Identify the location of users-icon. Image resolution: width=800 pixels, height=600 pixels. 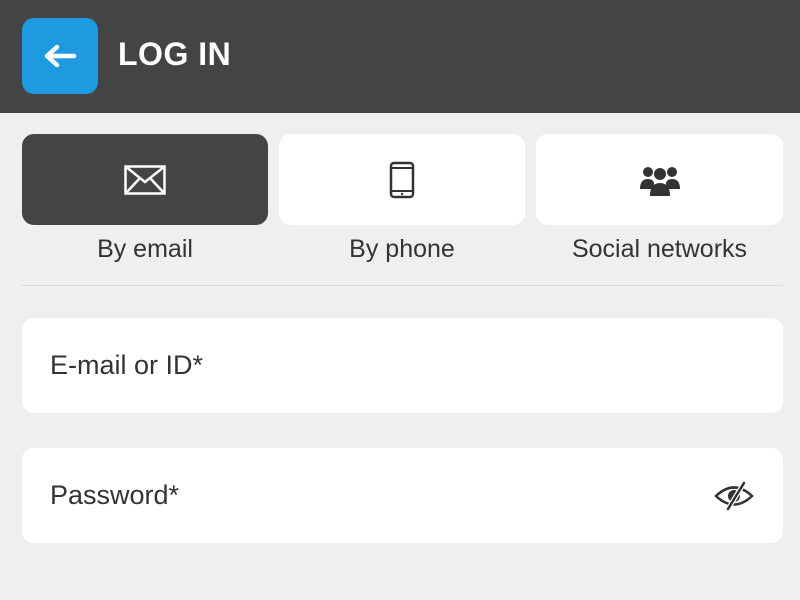
(659, 181).